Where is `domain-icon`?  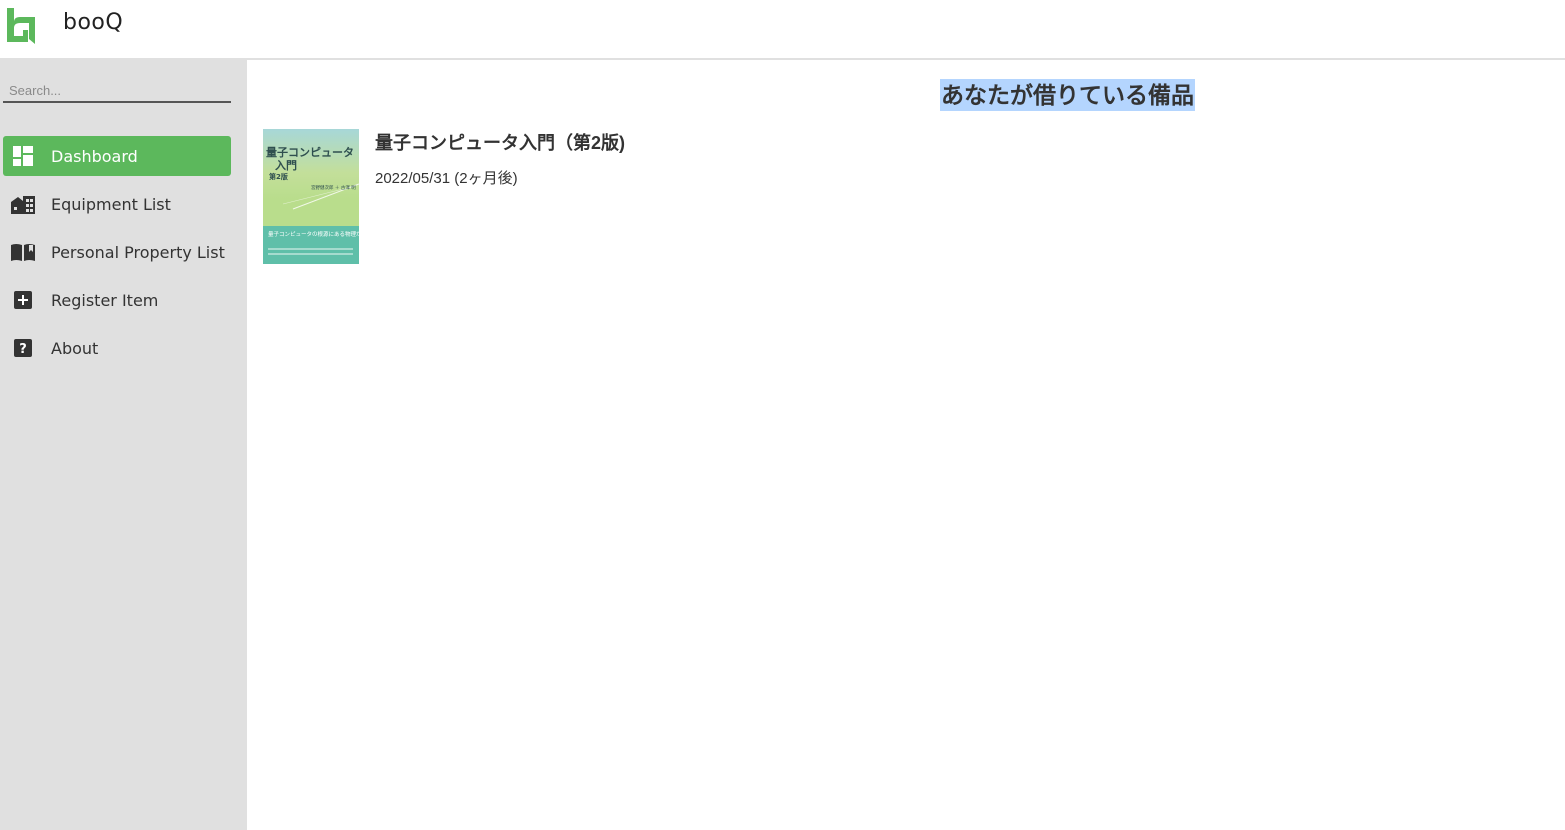 domain-icon is located at coordinates (23, 204).